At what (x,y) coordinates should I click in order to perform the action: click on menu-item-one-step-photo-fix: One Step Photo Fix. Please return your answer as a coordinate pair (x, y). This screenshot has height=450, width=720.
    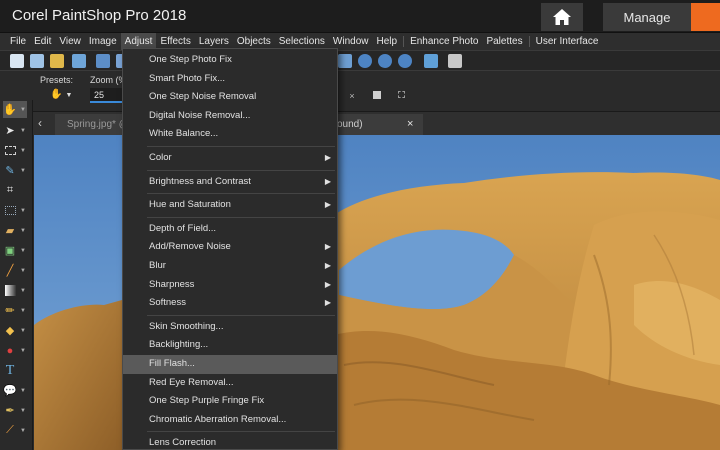
    Looking at the image, I should click on (230, 60).